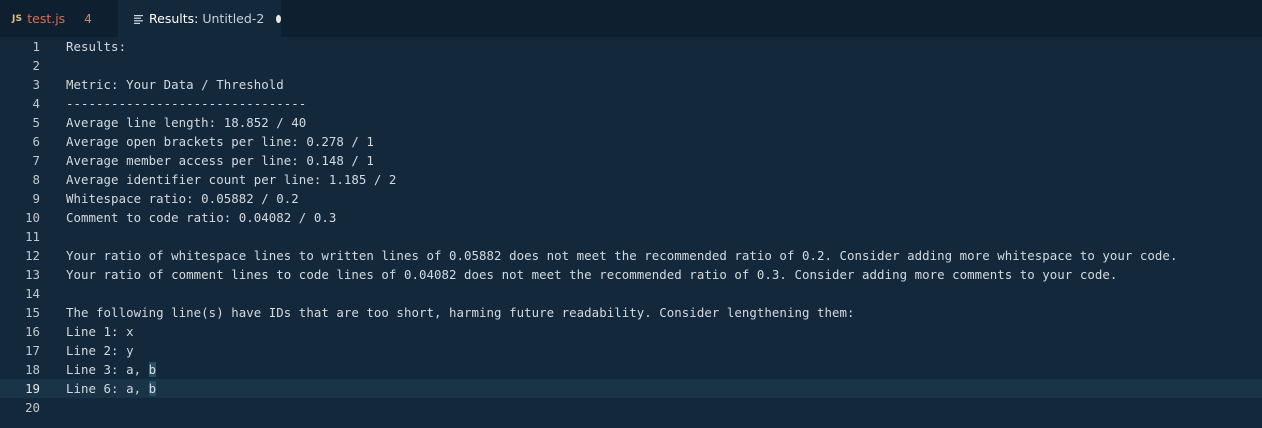  Describe the element at coordinates (36, 46) in the screenshot. I see `line-number: 1` at that location.